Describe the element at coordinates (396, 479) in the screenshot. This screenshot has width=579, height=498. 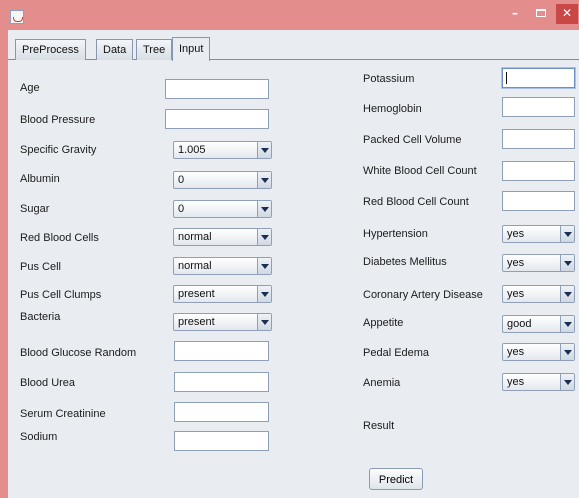
I see `predict-button: Predict` at that location.